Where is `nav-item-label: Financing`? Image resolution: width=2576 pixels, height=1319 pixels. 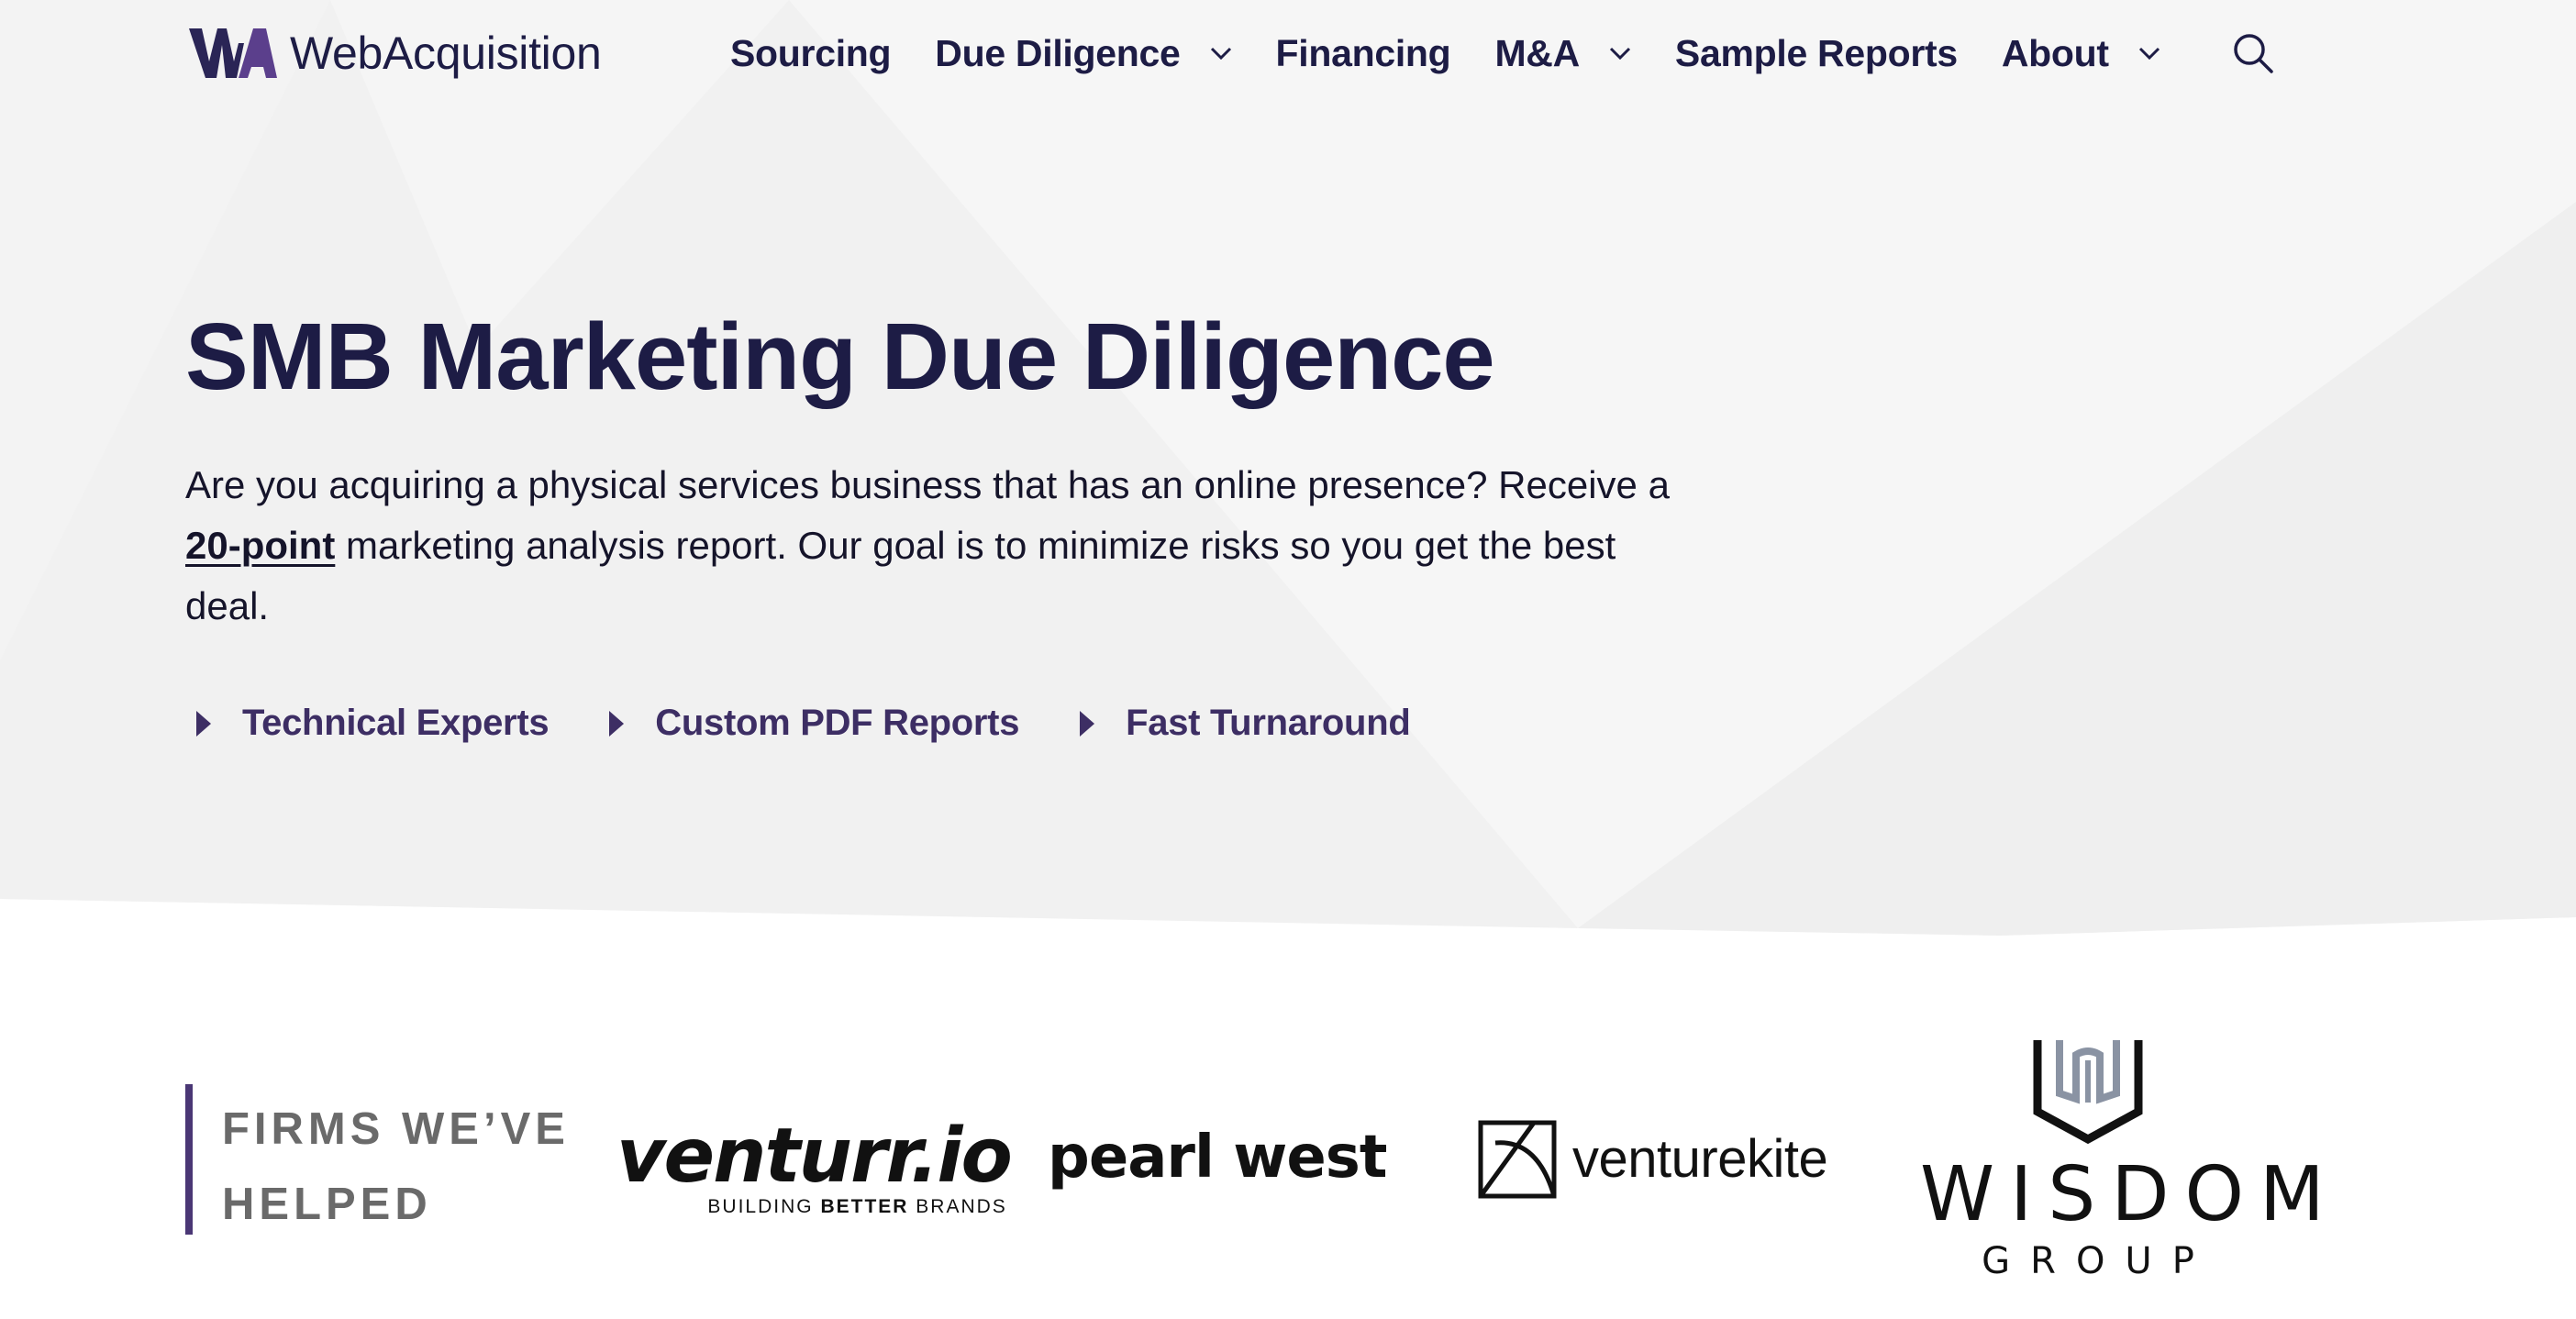
nav-item-label: Financing is located at coordinates (1363, 52).